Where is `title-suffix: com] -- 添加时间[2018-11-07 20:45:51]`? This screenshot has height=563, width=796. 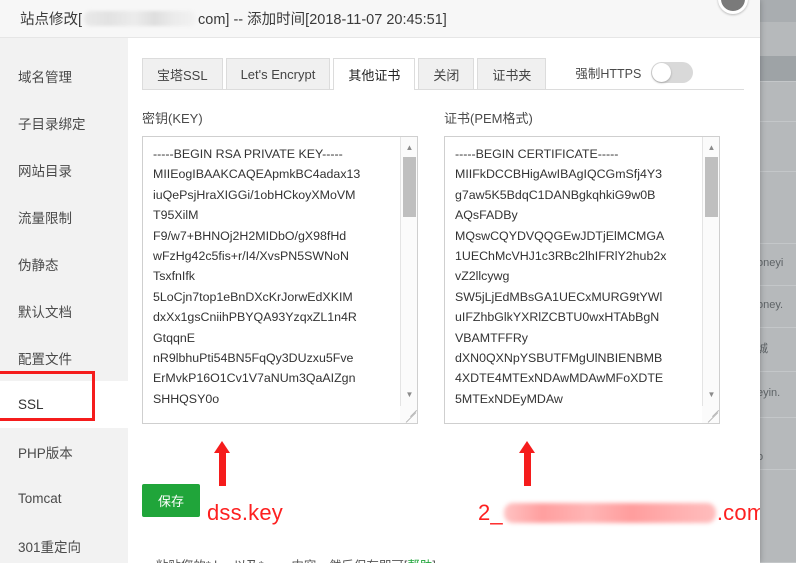
title-suffix: com] -- 添加时间[2018-11-07 20:45:51] is located at coordinates (322, 20).